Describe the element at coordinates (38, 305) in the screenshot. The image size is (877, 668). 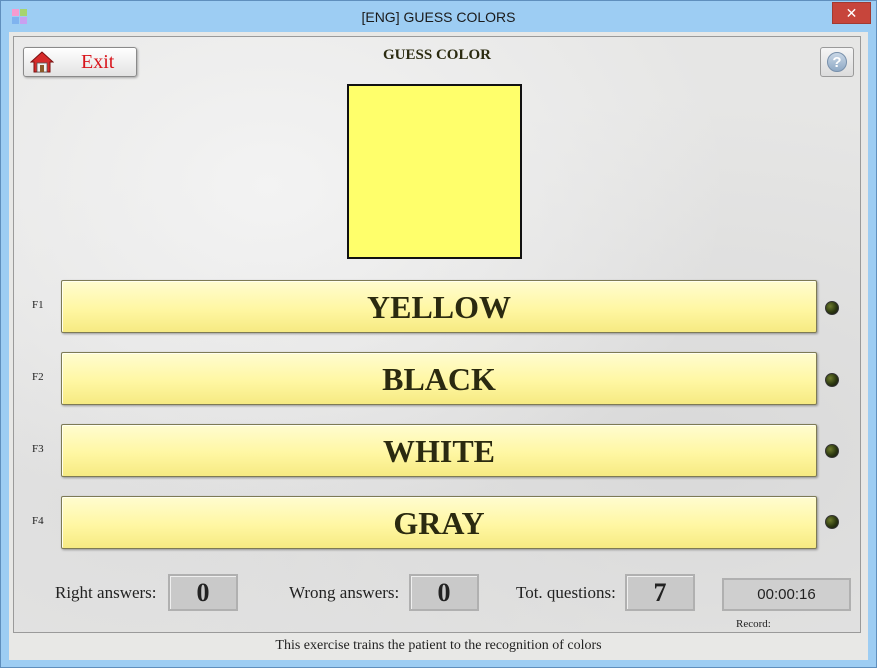
I see `hotkey-label-f1: F1` at that location.